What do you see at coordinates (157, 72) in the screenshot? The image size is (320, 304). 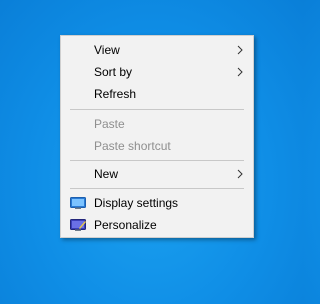 I see `menu-item-sort-by: Sort by` at bounding box center [157, 72].